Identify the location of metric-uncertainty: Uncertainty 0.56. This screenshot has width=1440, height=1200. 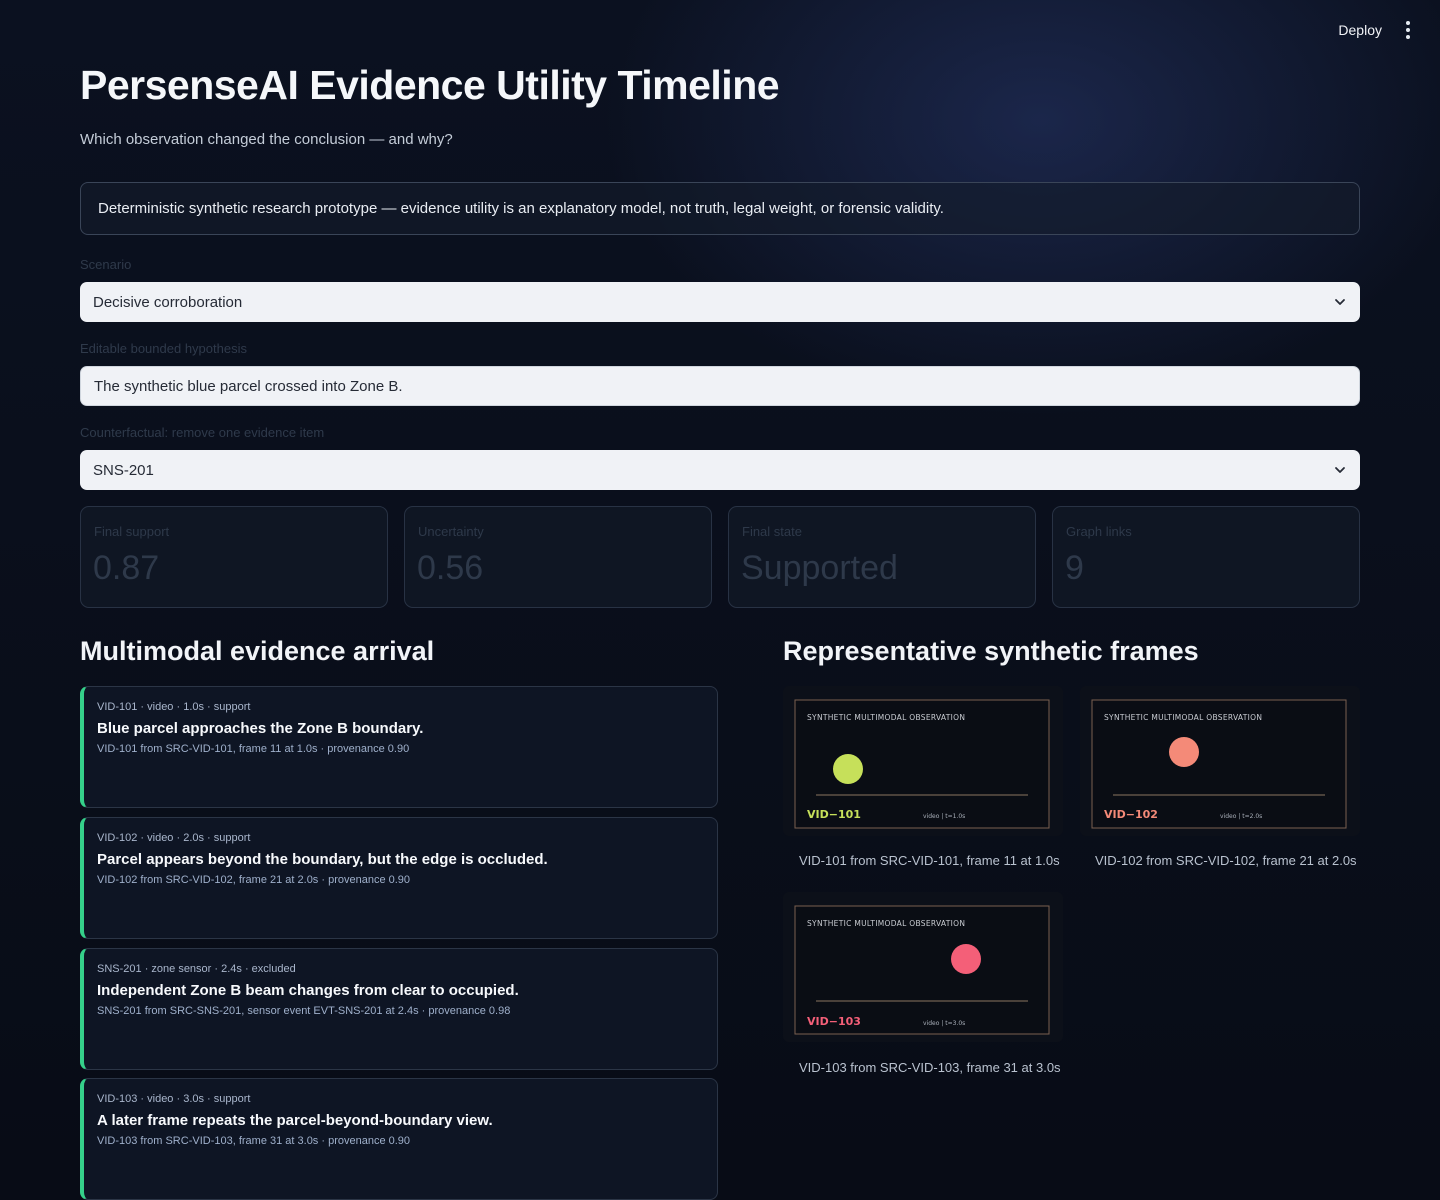
(558, 557).